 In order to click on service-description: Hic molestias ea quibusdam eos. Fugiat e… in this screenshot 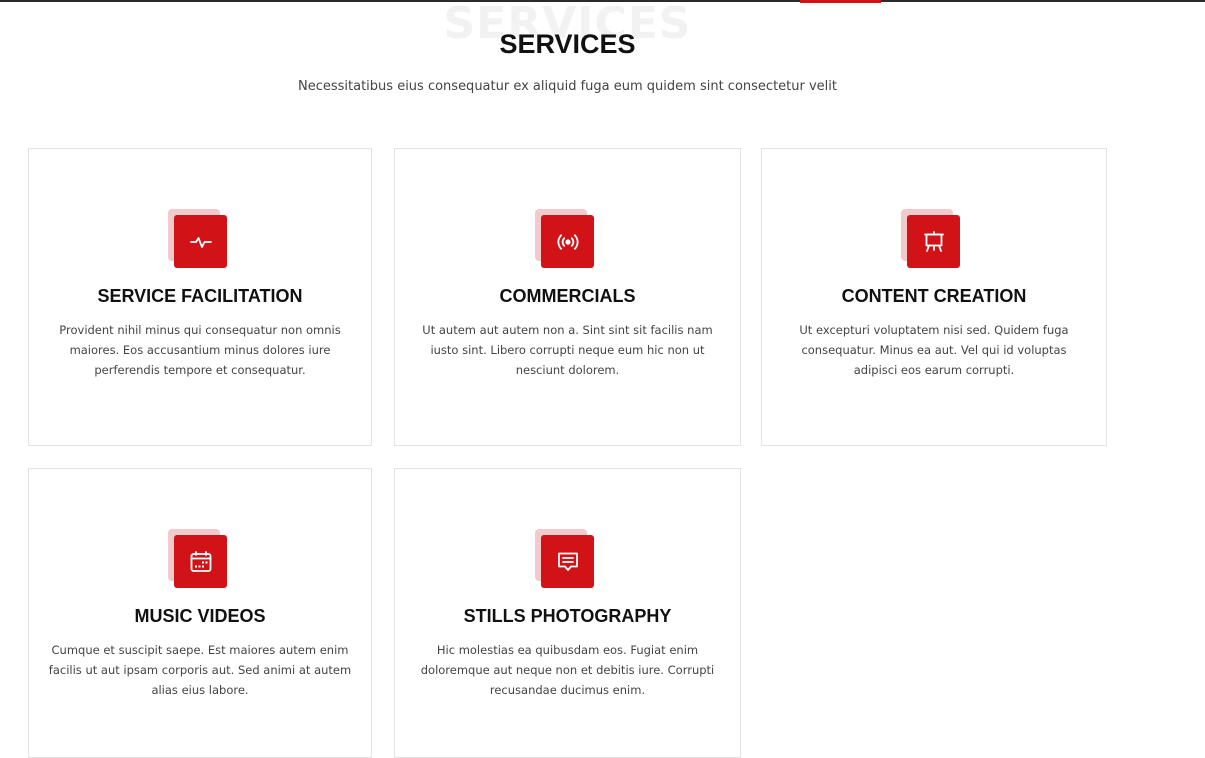, I will do `click(567, 670)`.